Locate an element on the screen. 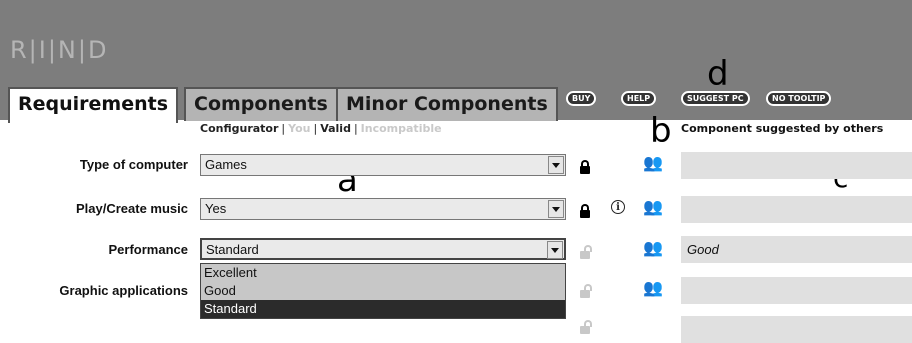  marker-b: b is located at coordinates (661, 131).